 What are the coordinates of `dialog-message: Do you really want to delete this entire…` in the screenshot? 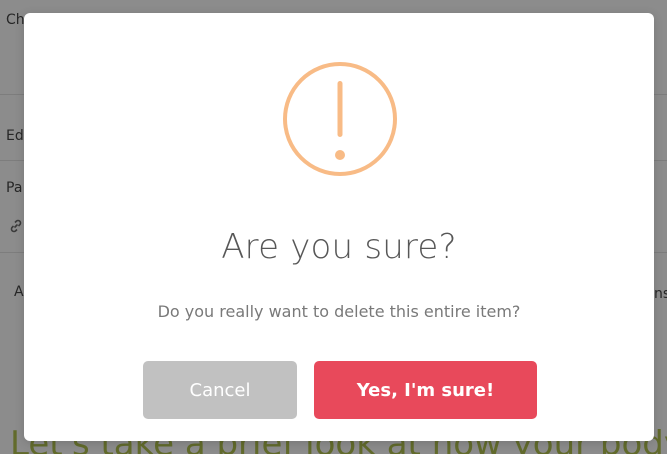 It's located at (339, 311).